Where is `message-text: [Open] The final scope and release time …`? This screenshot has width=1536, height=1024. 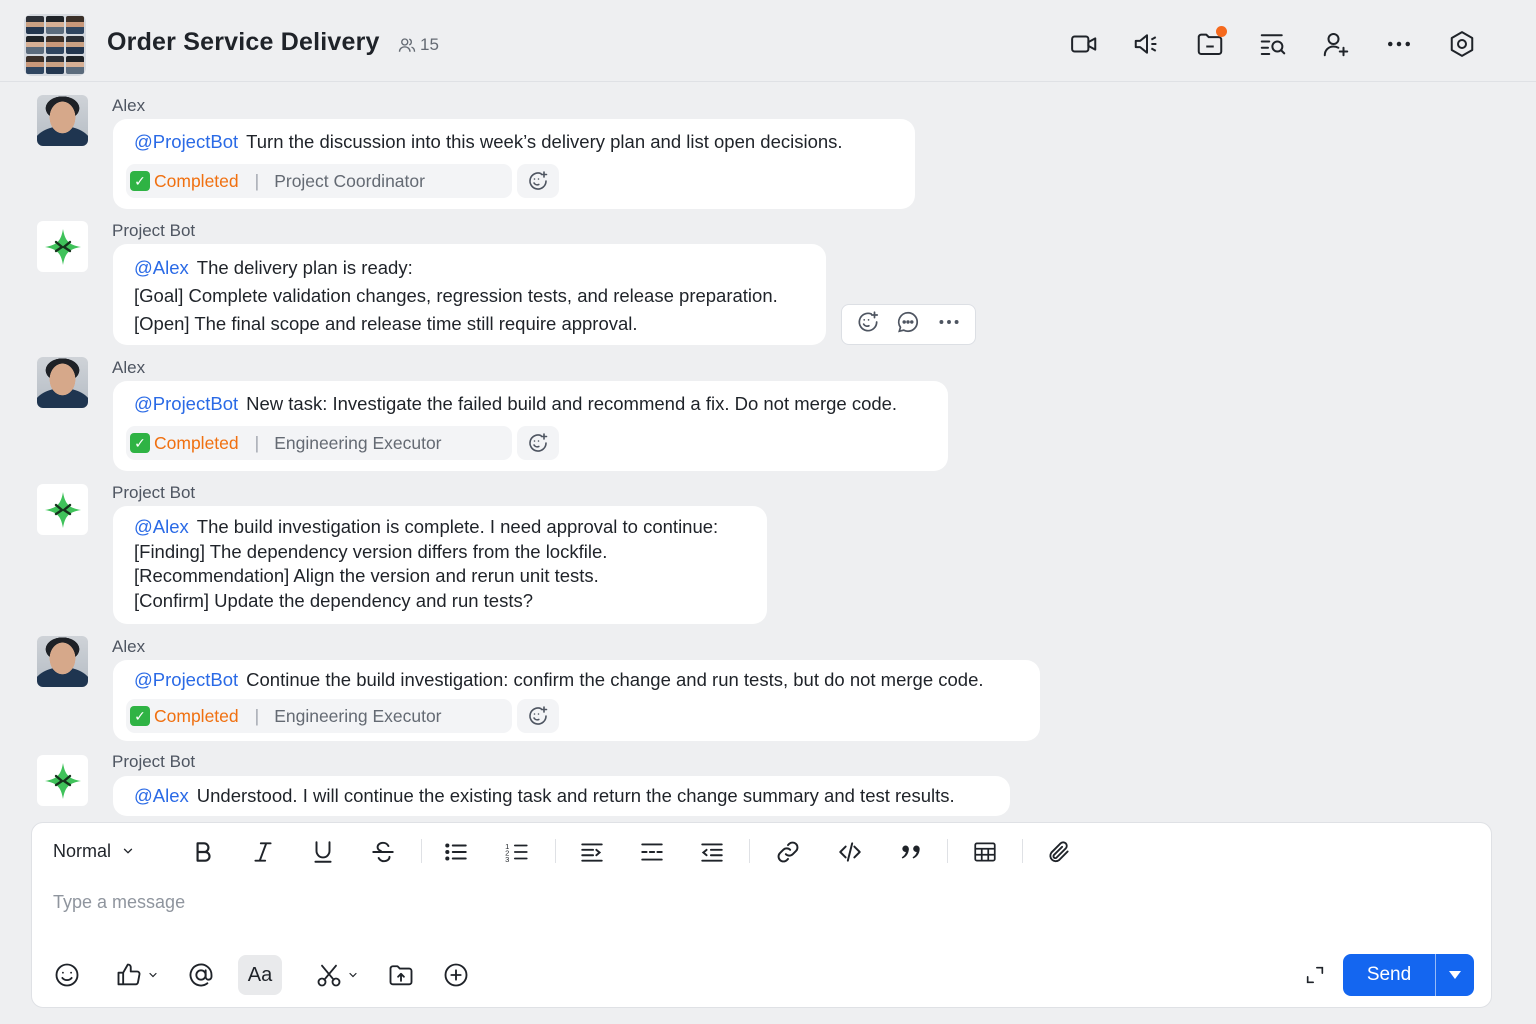 message-text: [Open] The final scope and release time … is located at coordinates (386, 323).